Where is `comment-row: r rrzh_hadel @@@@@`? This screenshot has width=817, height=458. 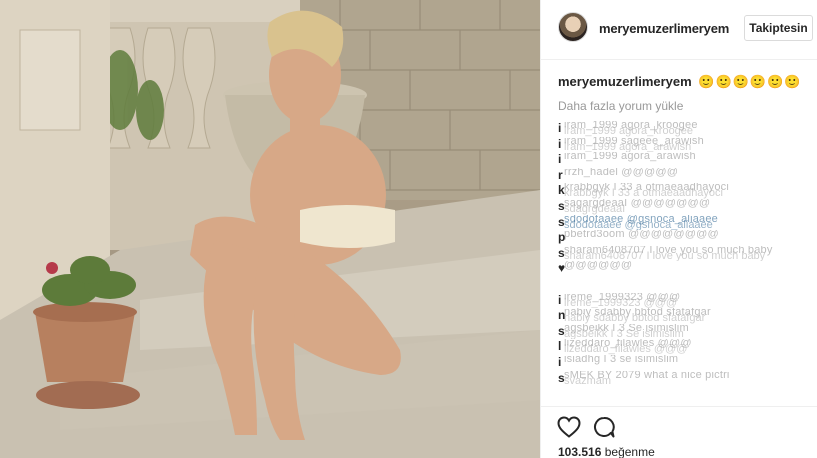 comment-row: r rrzh_hadel @@@@@ is located at coordinates (686, 176).